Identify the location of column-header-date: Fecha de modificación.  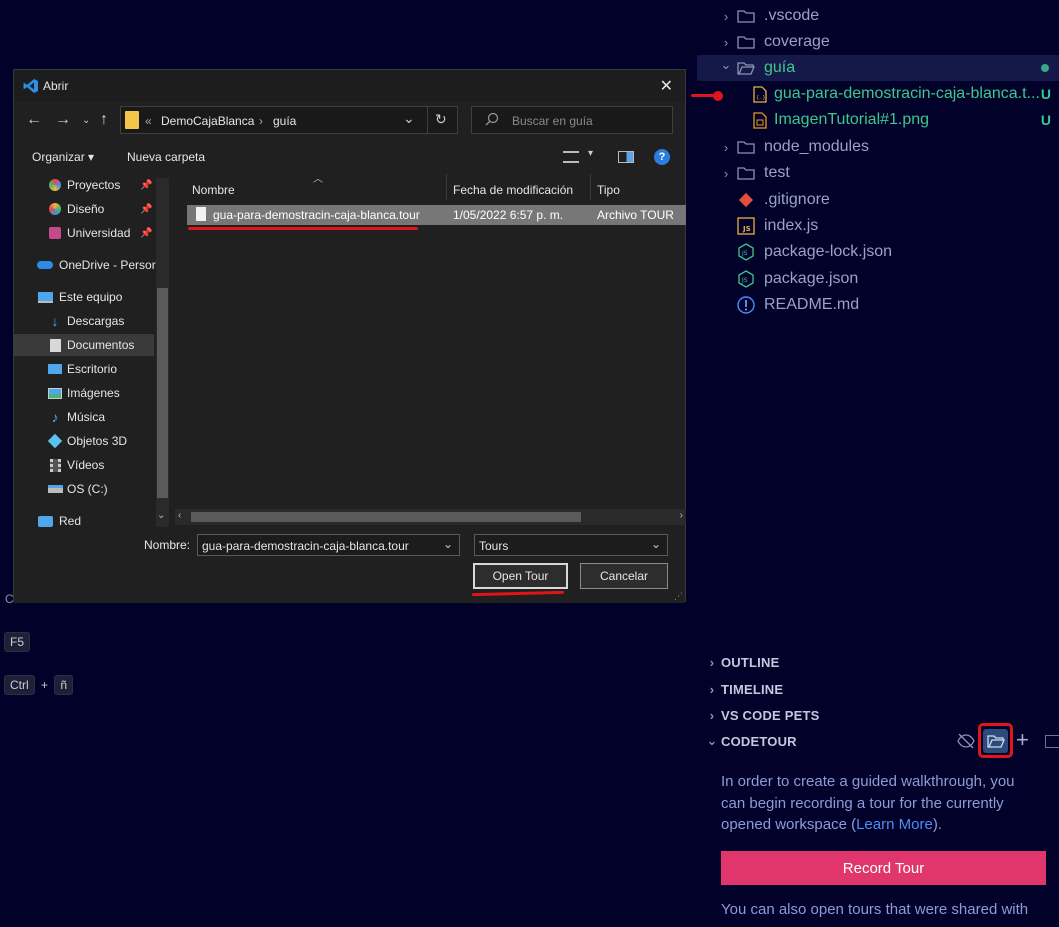
(513, 190).